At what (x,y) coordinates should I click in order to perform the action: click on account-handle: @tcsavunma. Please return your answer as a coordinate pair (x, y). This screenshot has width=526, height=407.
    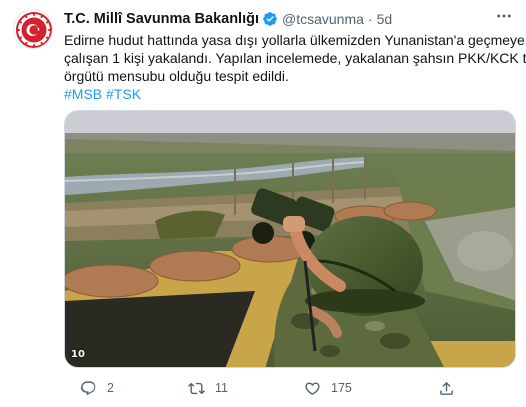
    Looking at the image, I should click on (323, 19).